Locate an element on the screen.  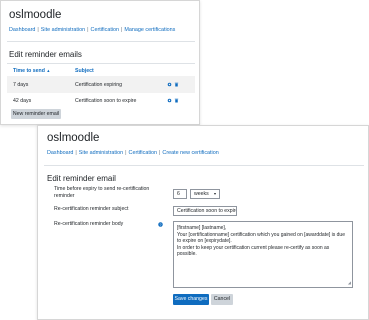
breadcrumb-manage-certifications: Manage certifications is located at coordinates (149, 30).